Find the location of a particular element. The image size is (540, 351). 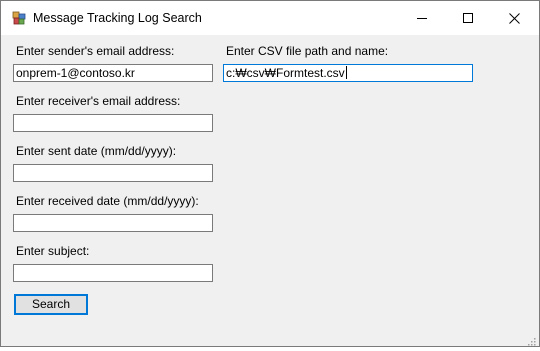

receiver-email-label: Enter receiver's email address: is located at coordinates (98, 101).